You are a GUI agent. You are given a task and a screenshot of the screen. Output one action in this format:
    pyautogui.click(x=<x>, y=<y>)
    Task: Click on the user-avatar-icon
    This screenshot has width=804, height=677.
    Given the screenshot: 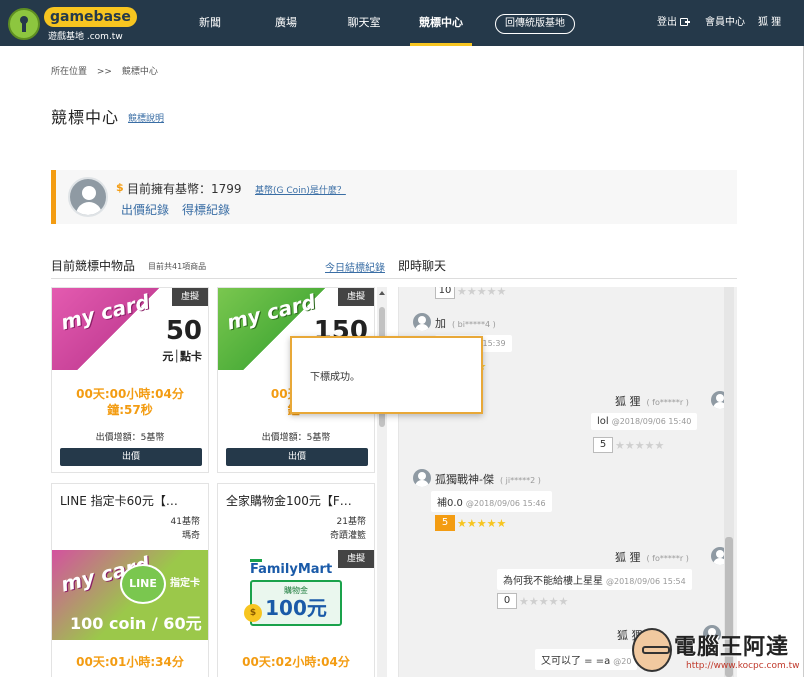 What is the action you would take?
    pyautogui.click(x=88, y=197)
    